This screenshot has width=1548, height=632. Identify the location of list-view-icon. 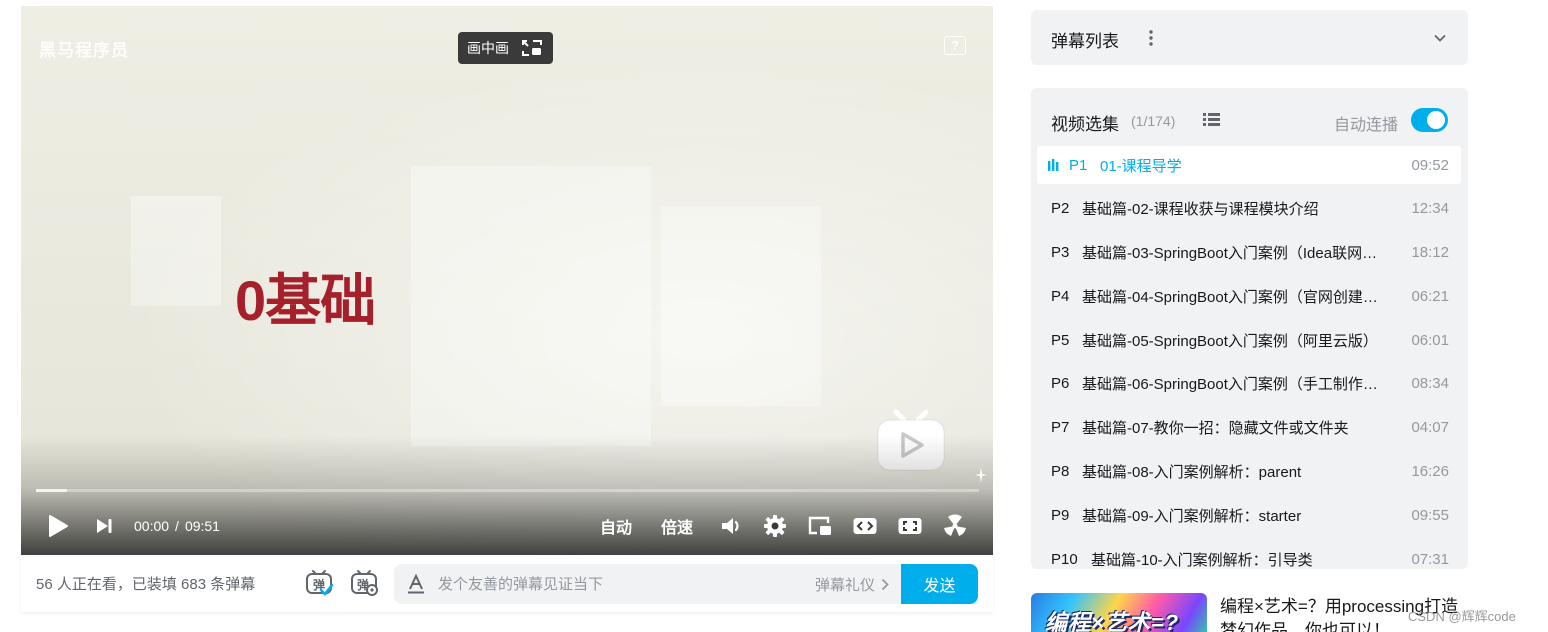
(1211, 119).